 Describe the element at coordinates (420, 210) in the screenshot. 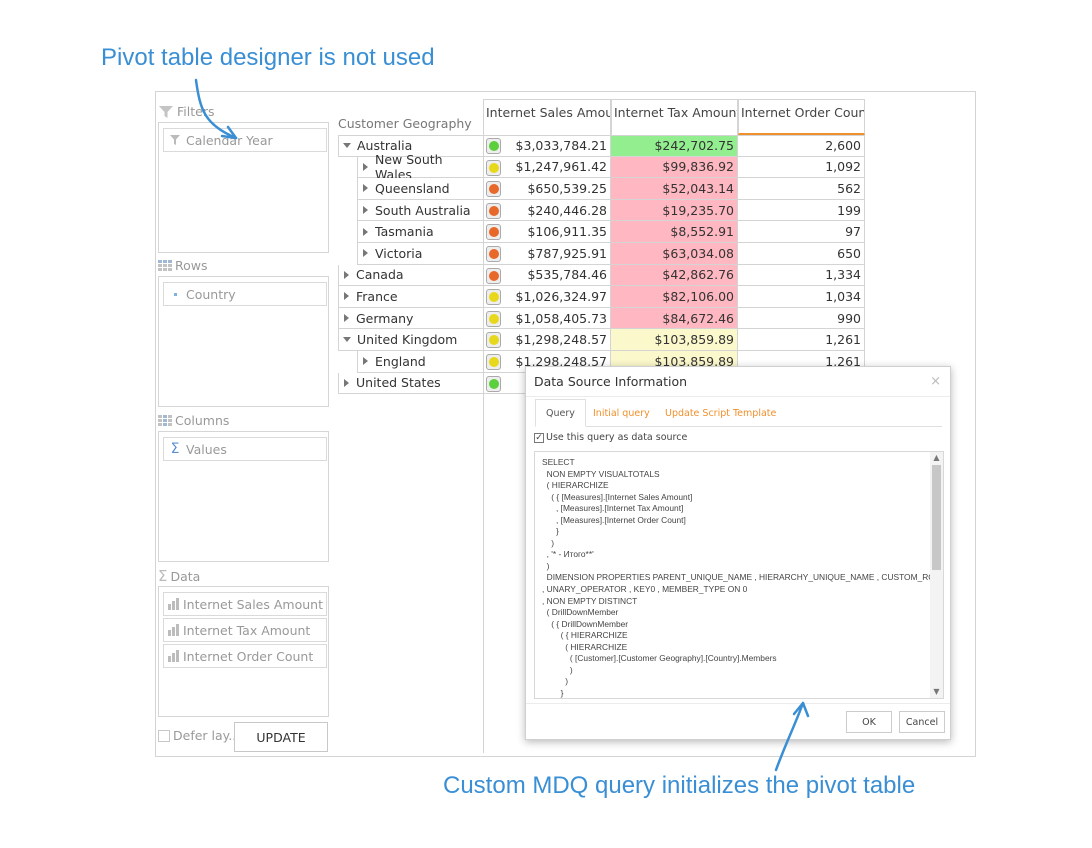

I see `row-header-item: South Australia` at that location.